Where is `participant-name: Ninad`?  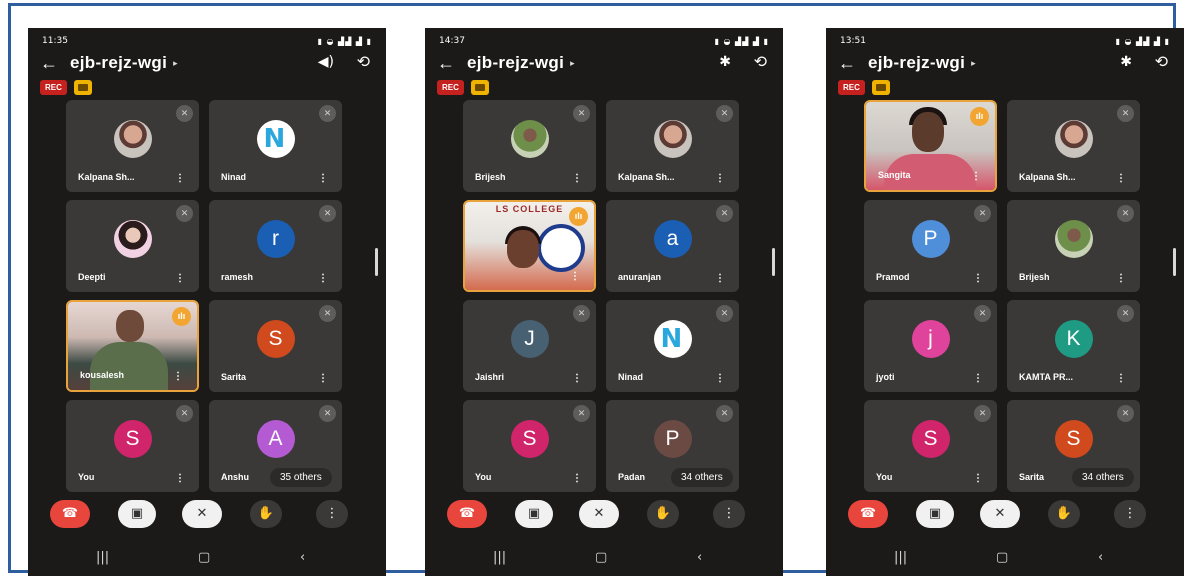 participant-name: Ninad is located at coordinates (631, 377).